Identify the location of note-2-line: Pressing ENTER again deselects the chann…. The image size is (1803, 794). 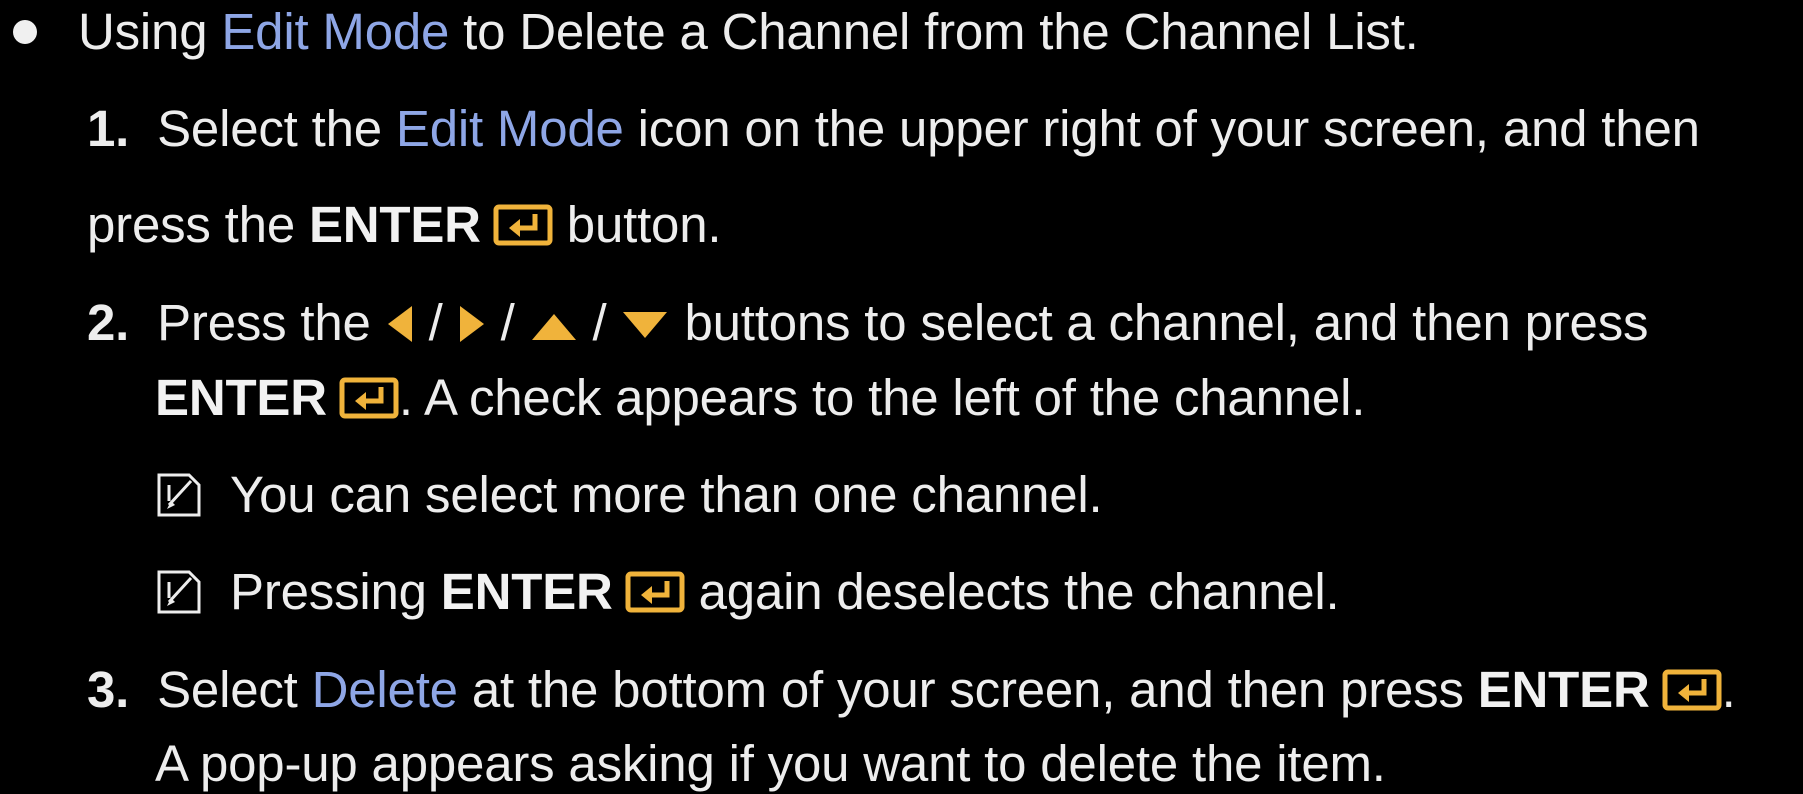
(785, 592).